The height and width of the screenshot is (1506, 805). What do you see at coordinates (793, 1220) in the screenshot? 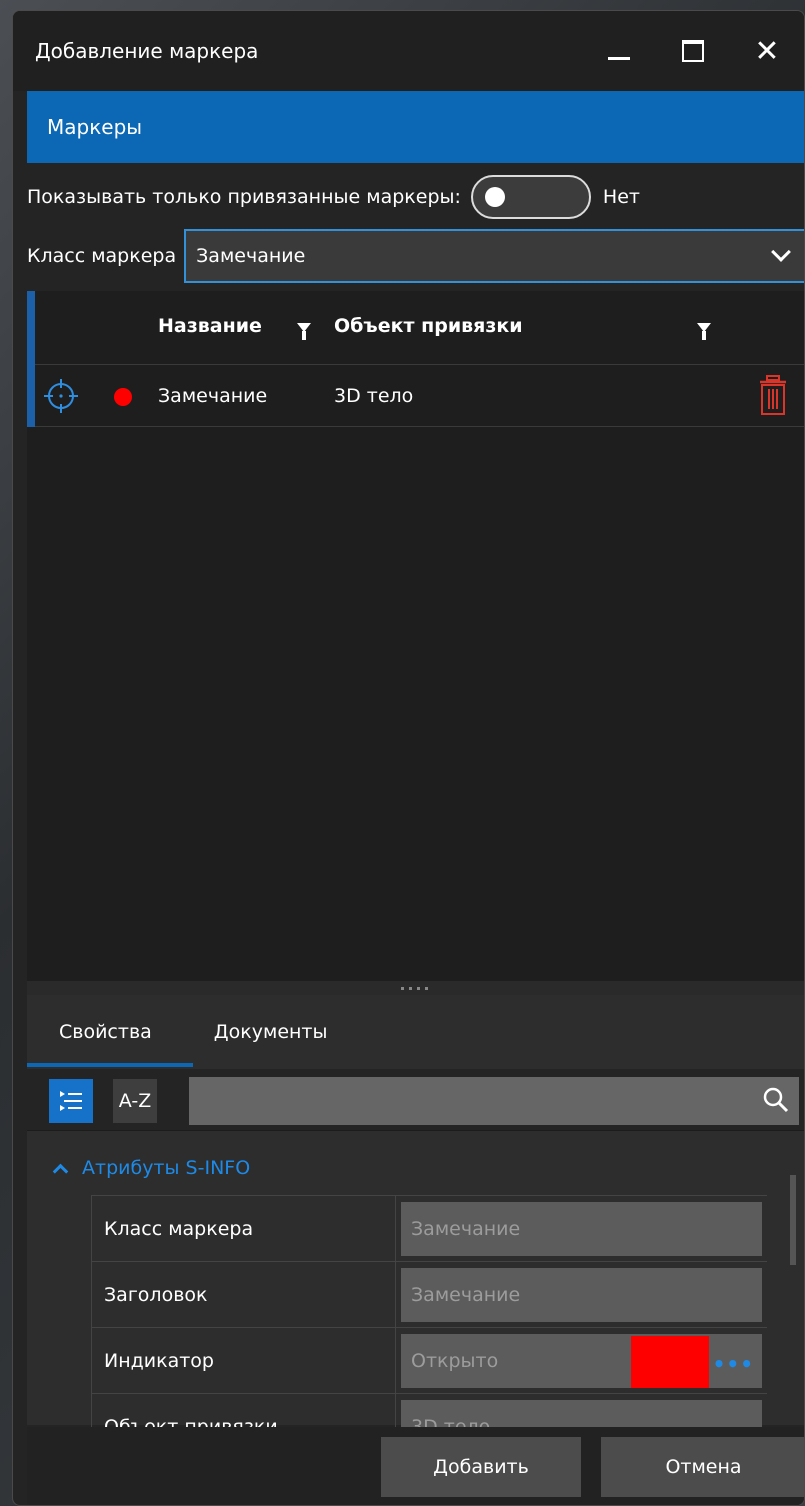
I see `properties-scrollbar` at bounding box center [793, 1220].